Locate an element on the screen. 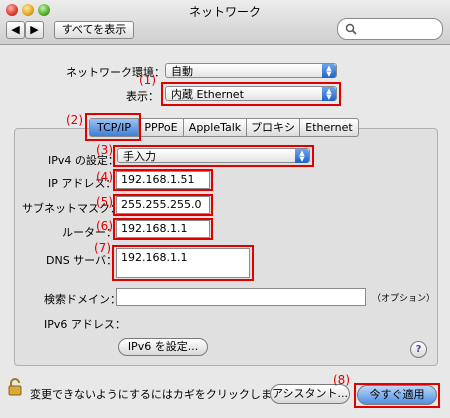  router-field: 192.168.1.1 is located at coordinates (163, 229).